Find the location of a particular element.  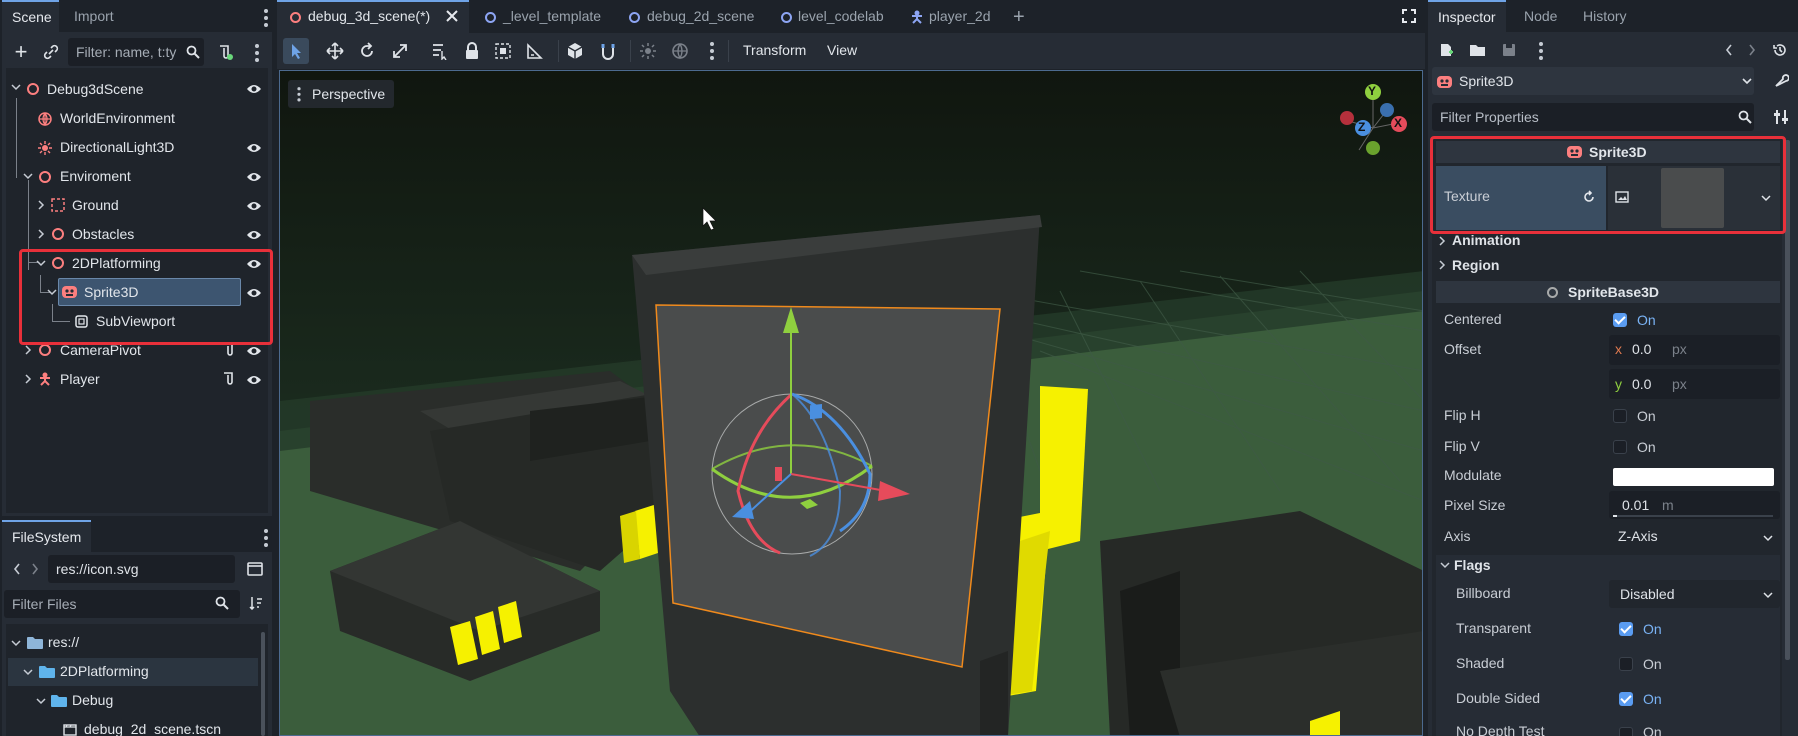

view-menu: View is located at coordinates (842, 50).